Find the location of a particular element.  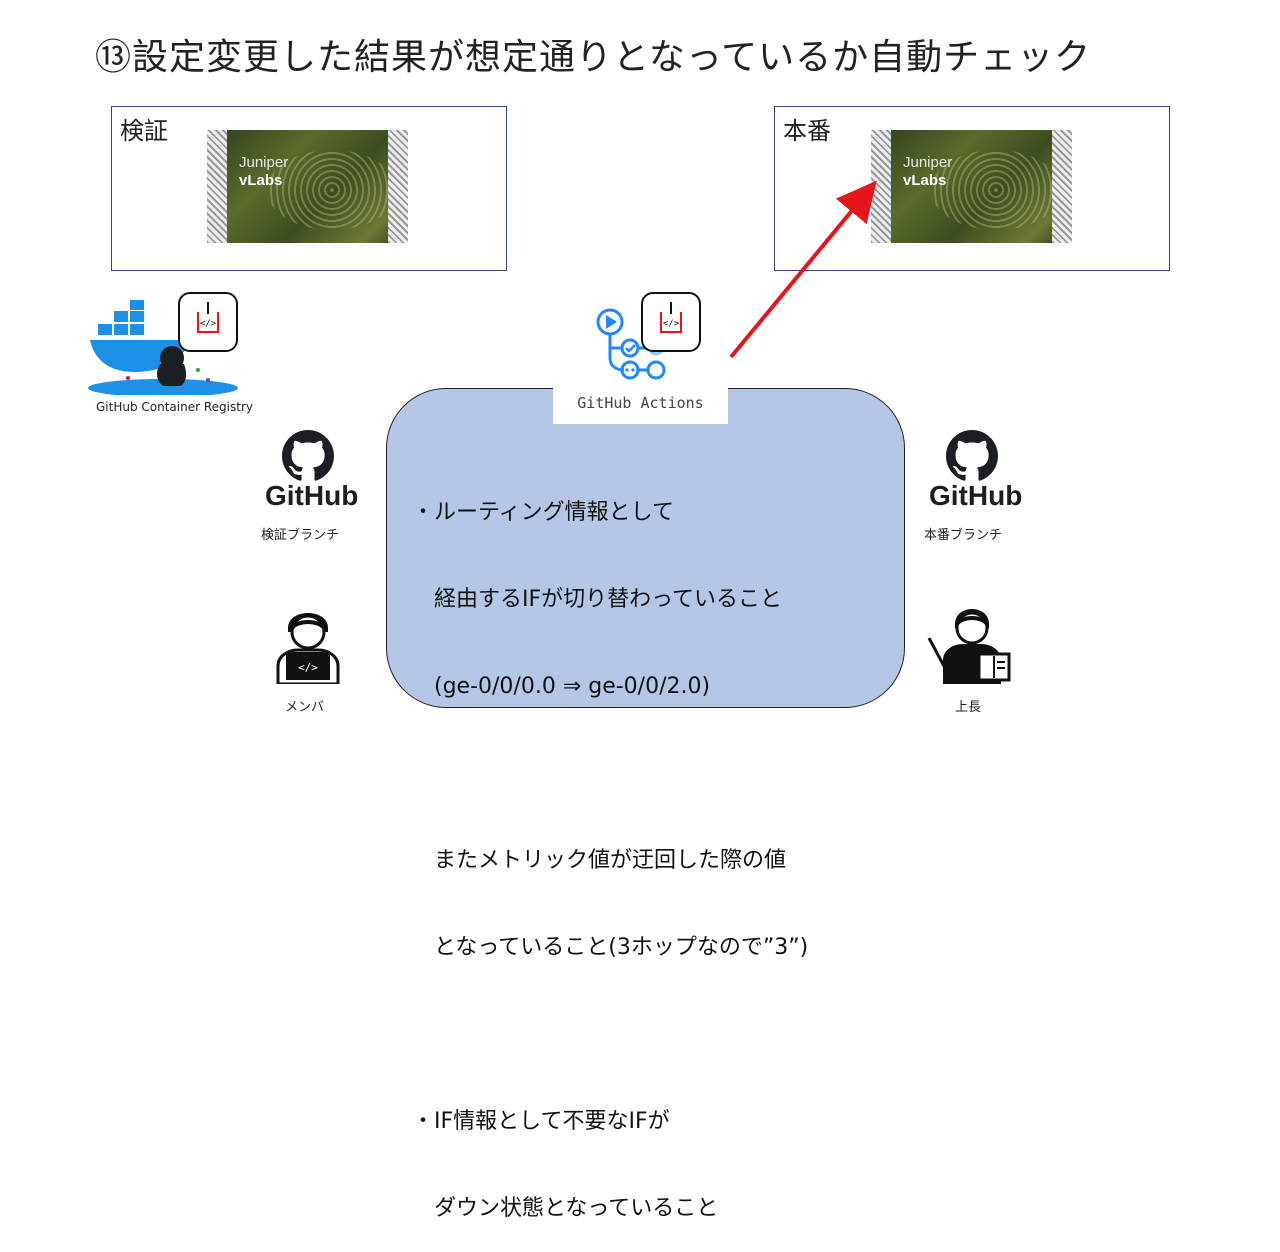

check-line: (ge-0/0/0.0 ⇒ ge-0/0/2.0) is located at coordinates (561, 686).